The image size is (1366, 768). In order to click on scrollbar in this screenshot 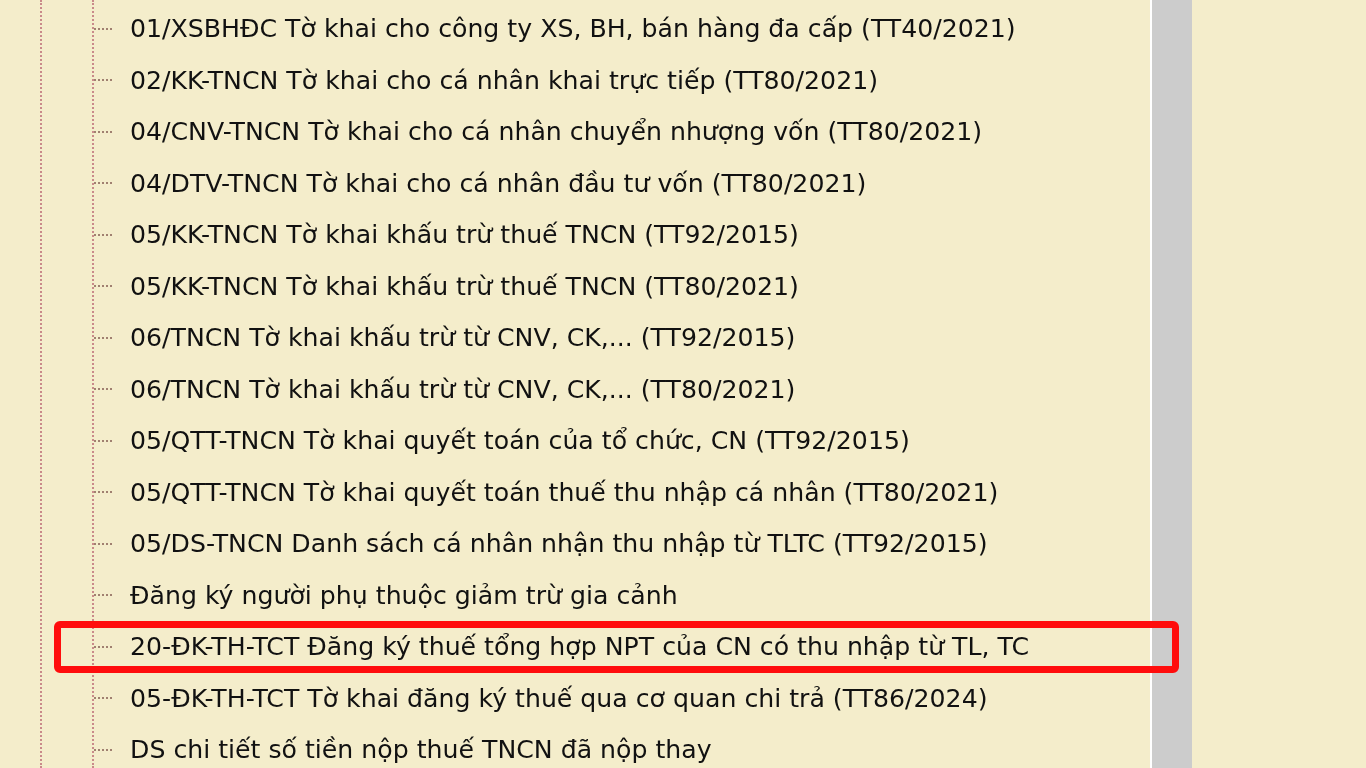, I will do `click(1171, 384)`.